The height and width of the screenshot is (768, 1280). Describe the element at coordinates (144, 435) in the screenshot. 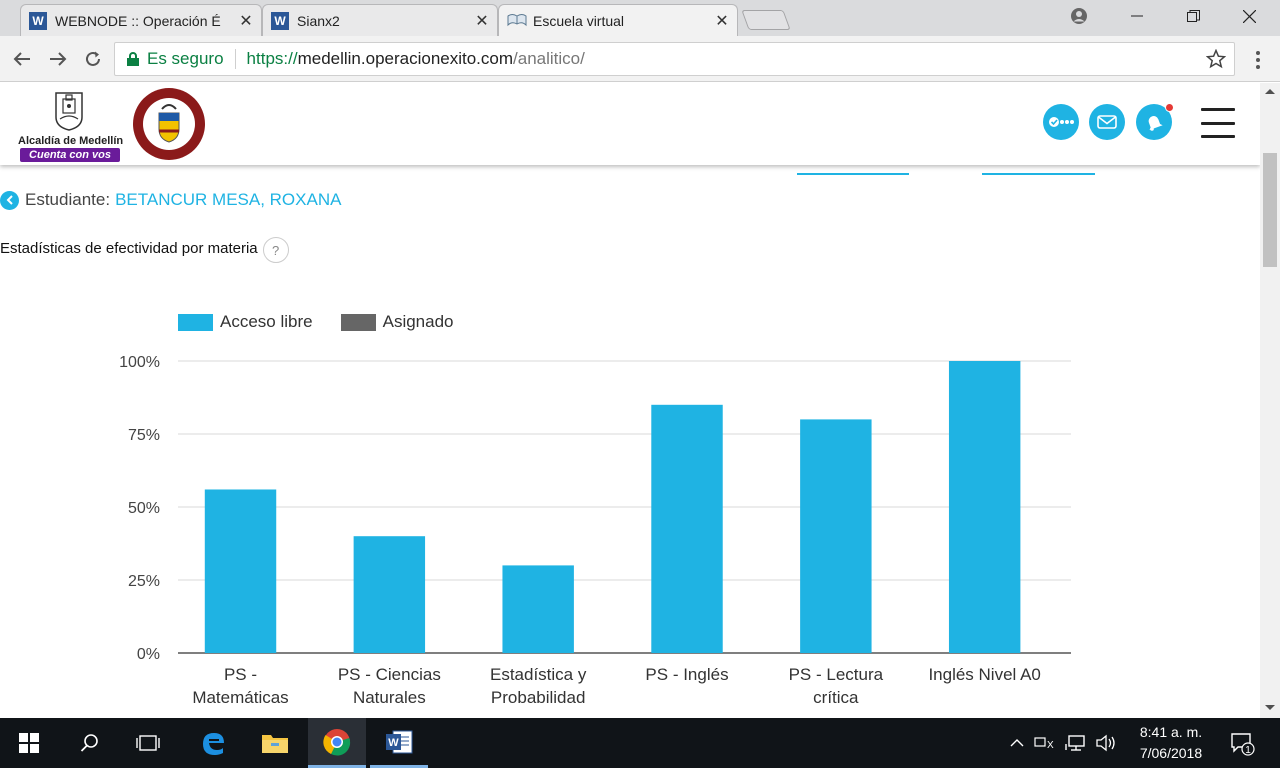

I see `y-tick-label: 75%` at that location.